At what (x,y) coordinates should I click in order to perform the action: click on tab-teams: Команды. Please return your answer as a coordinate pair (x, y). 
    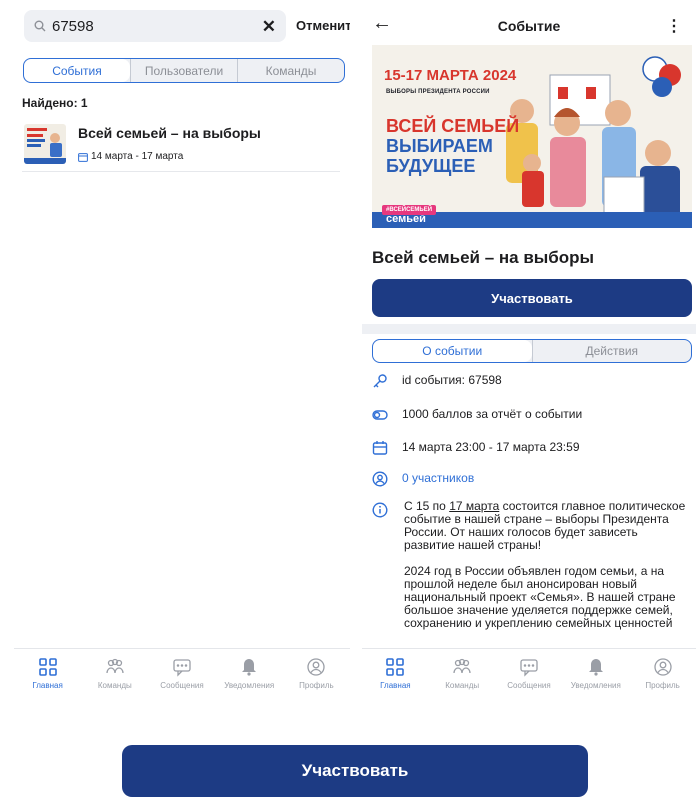
    Looking at the image, I should click on (290, 70).